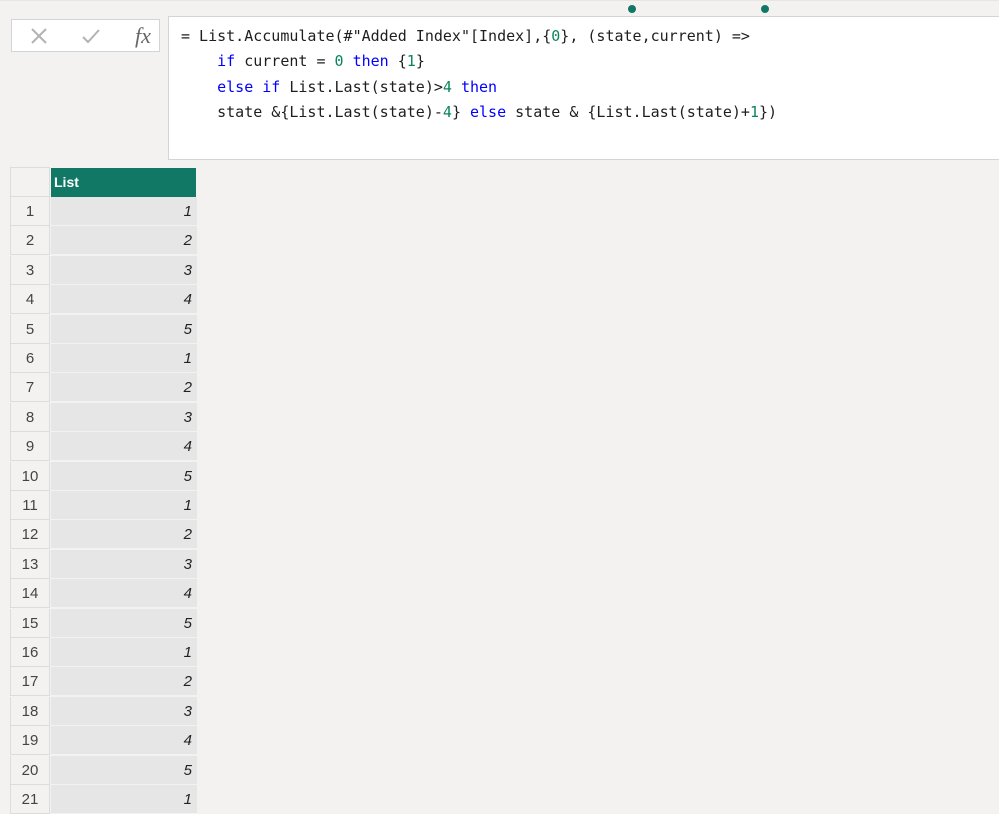 Image resolution: width=999 pixels, height=814 pixels. I want to click on row-number: 16, so click(30, 652).